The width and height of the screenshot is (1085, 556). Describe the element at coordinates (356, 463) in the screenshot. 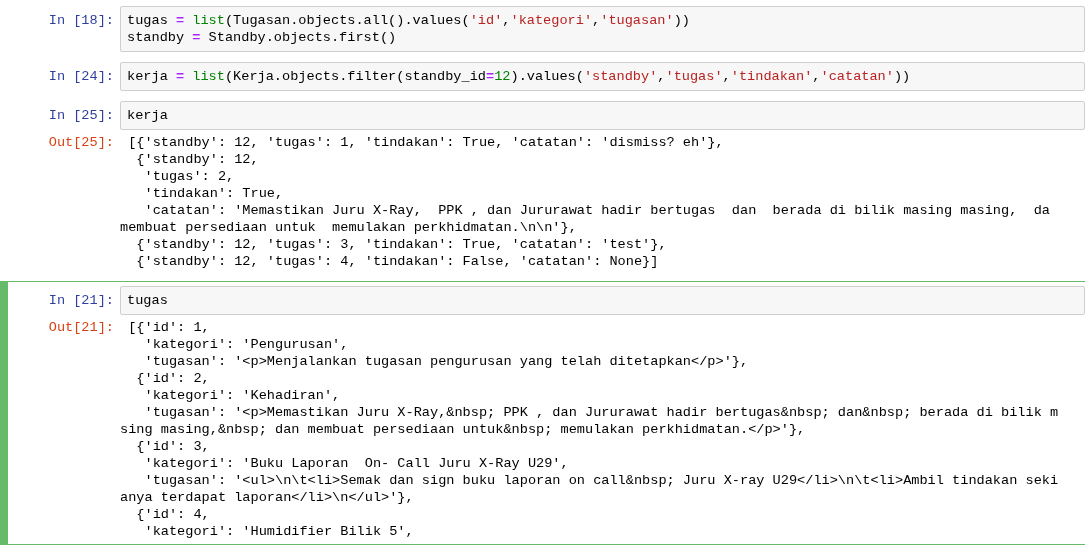

I see `output-line: 'kategori': 'Buku Laporan On- Call Juru X-Ray U29',` at that location.